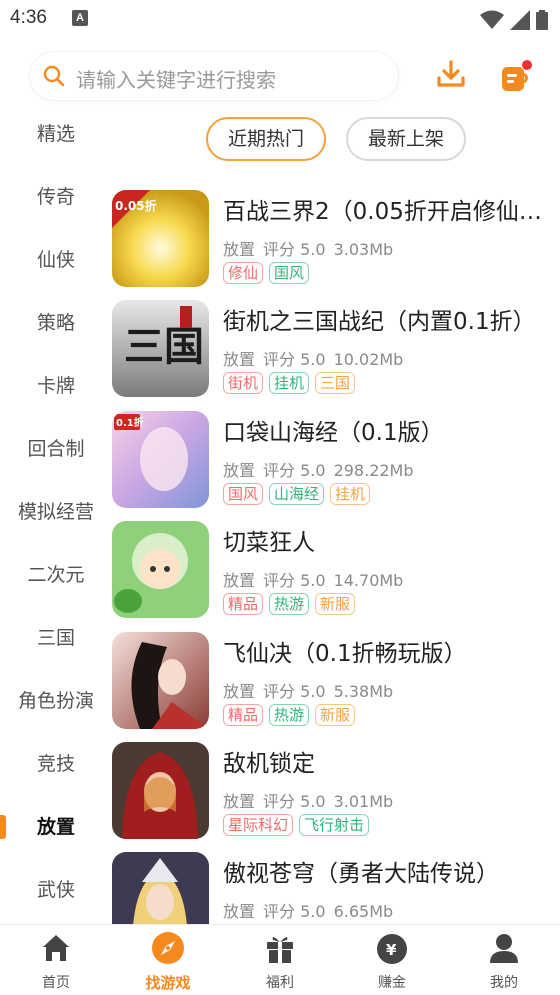 The width and height of the screenshot is (560, 995). I want to click on game-title: 百战三界2（0.05折开启修仙之旅）, so click(388, 212).